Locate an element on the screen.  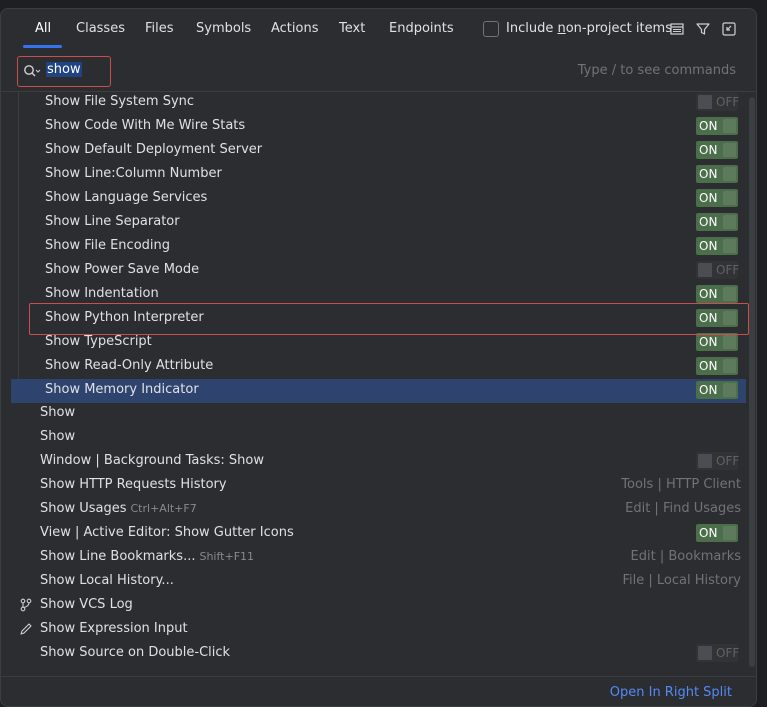
list-item-label: Show File Encoding is located at coordinates (108, 245).